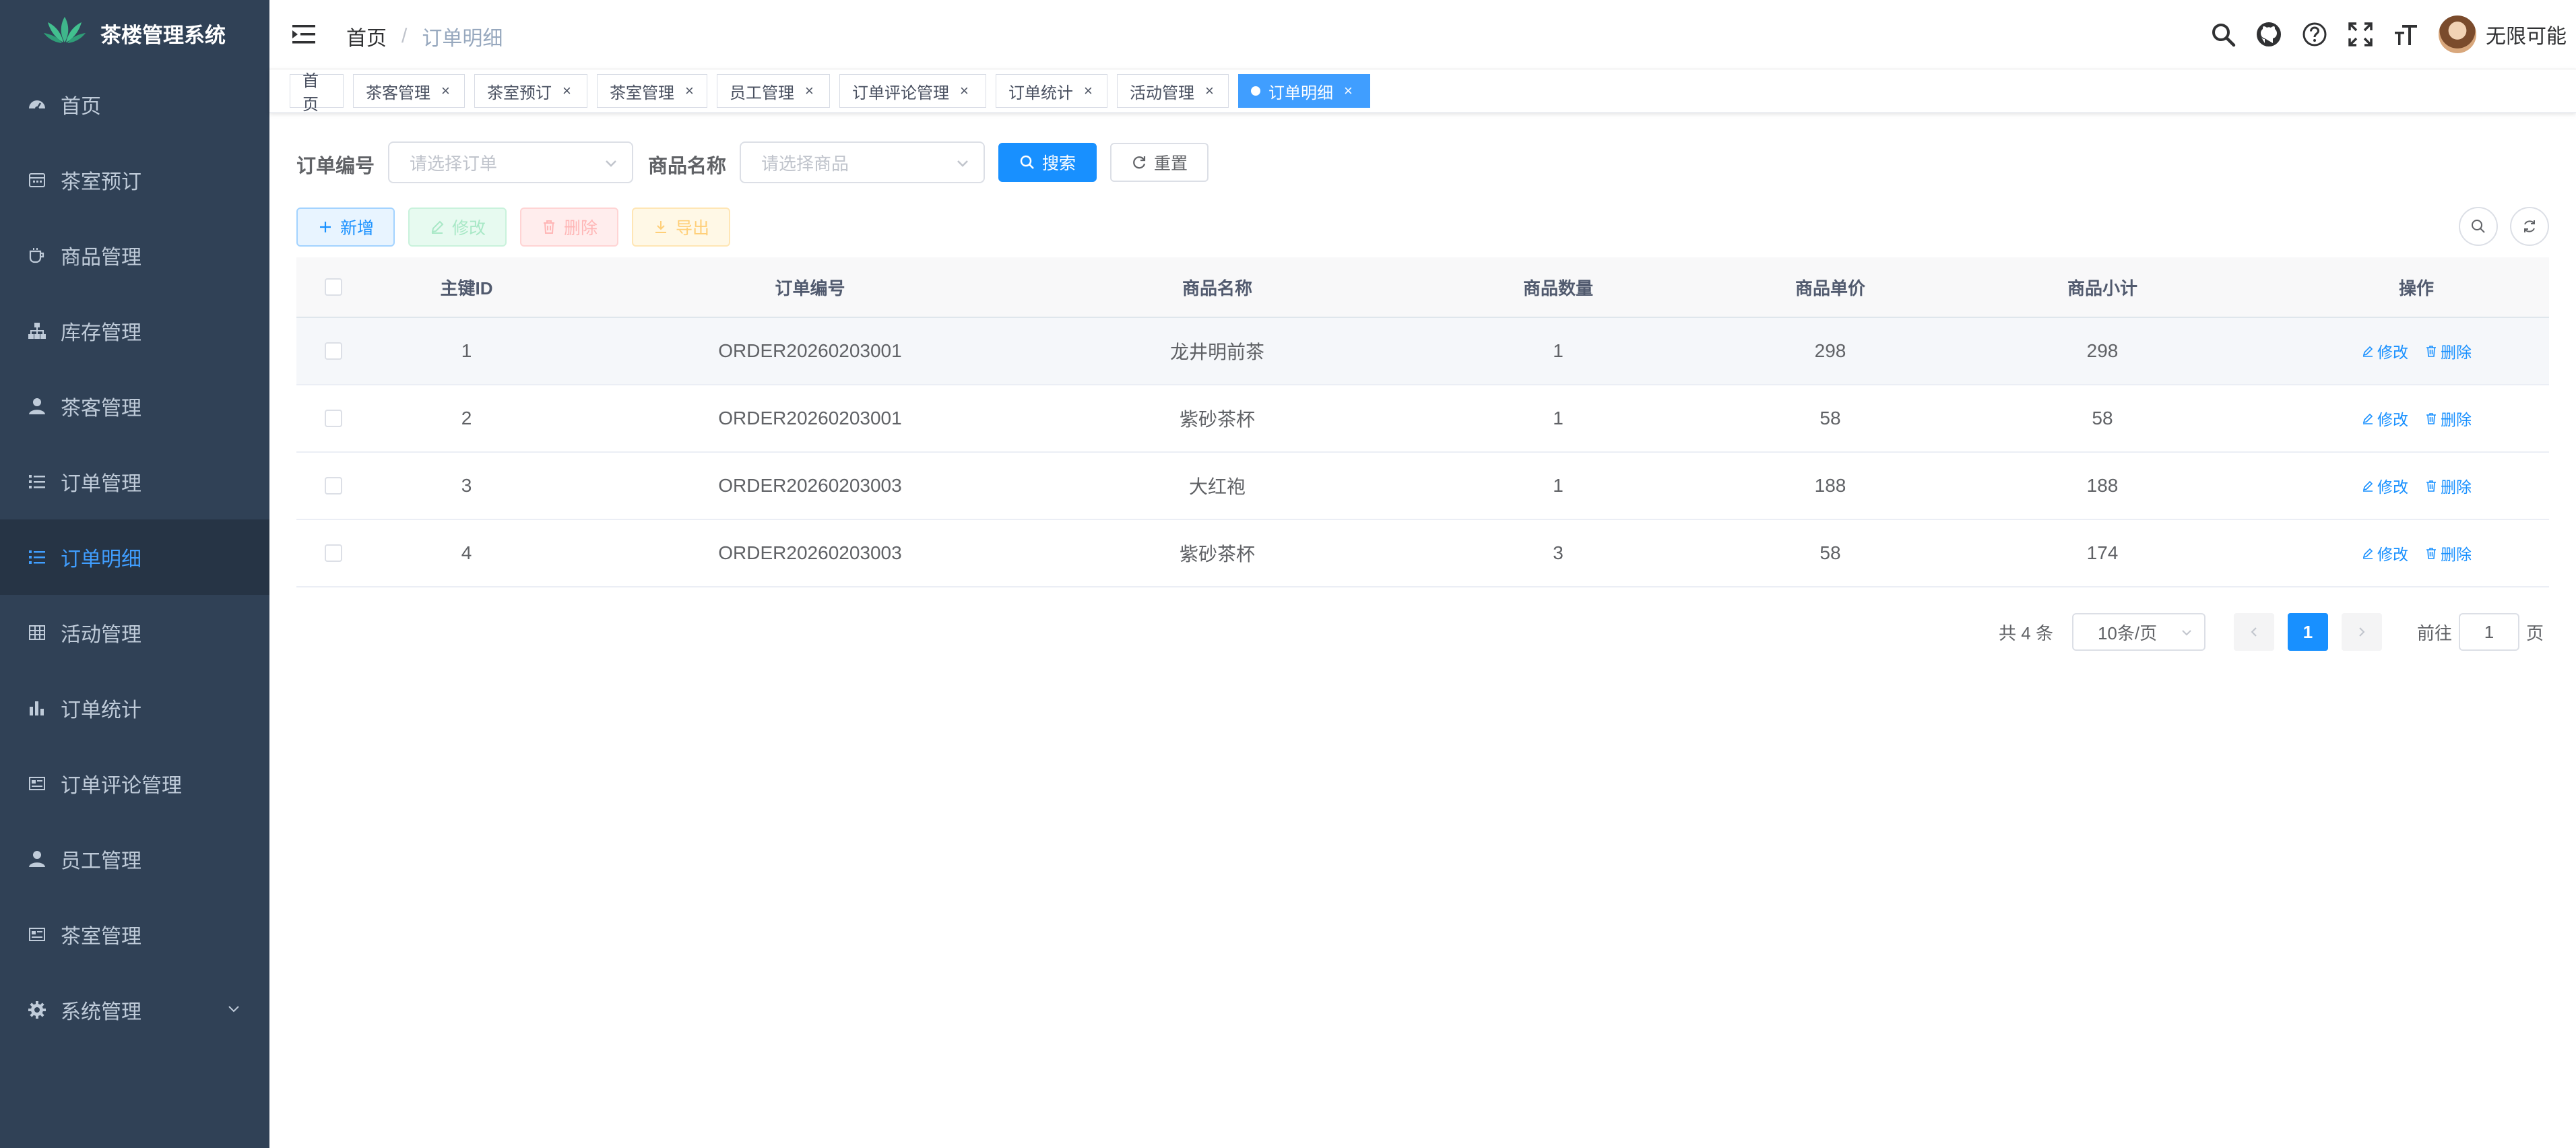  Describe the element at coordinates (2526, 34) in the screenshot. I see `username: 无限可能` at that location.